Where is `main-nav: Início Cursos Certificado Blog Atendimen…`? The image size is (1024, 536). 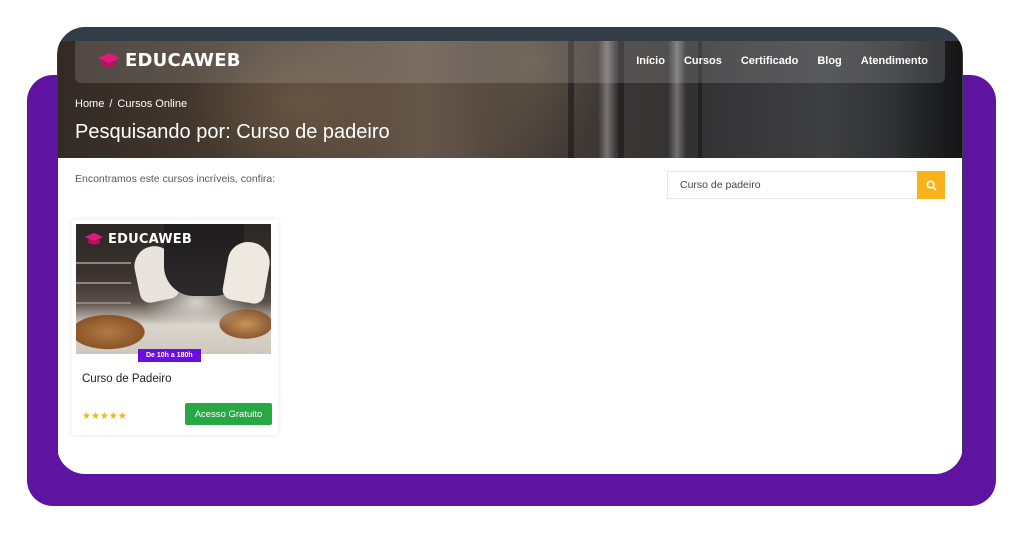 main-nav: Início Cursos Certificado Blog Atendimen… is located at coordinates (782, 61).